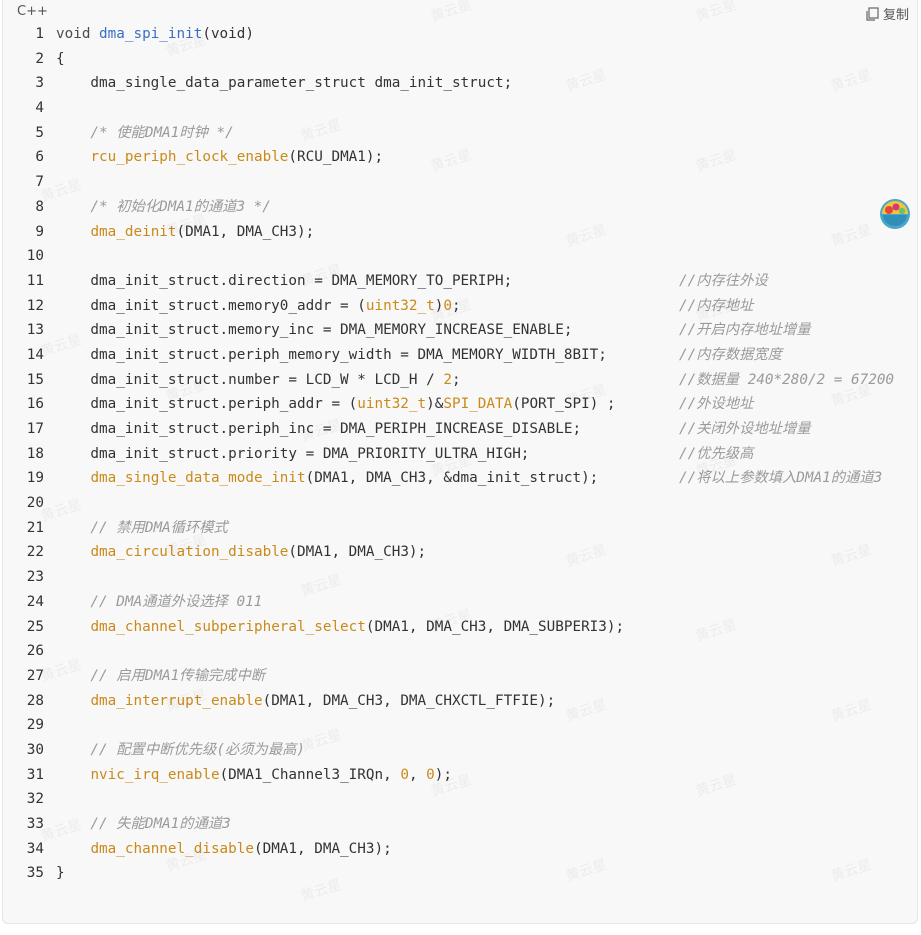 This screenshot has width=921, height=935. I want to click on code-line: 24 // DMA通道外设选择 011, so click(460, 602).